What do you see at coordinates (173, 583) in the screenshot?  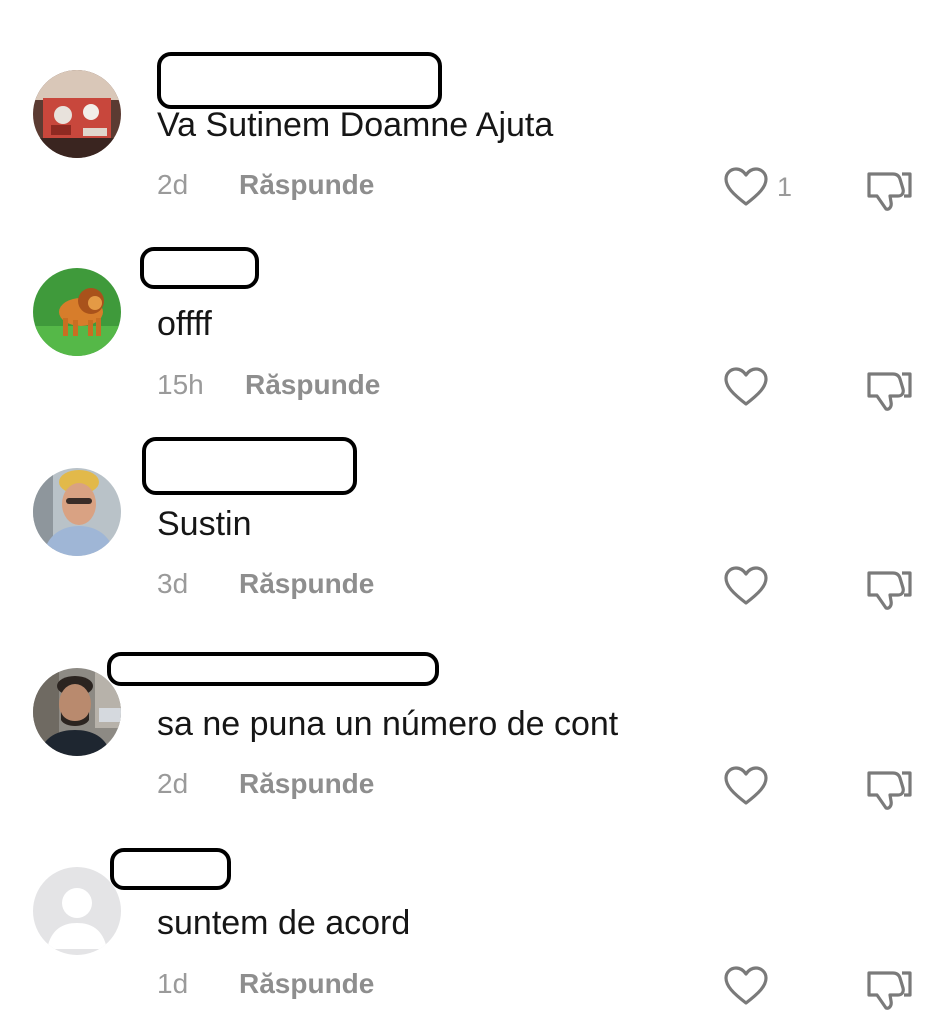 I see `comment-timestamp: 3d` at bounding box center [173, 583].